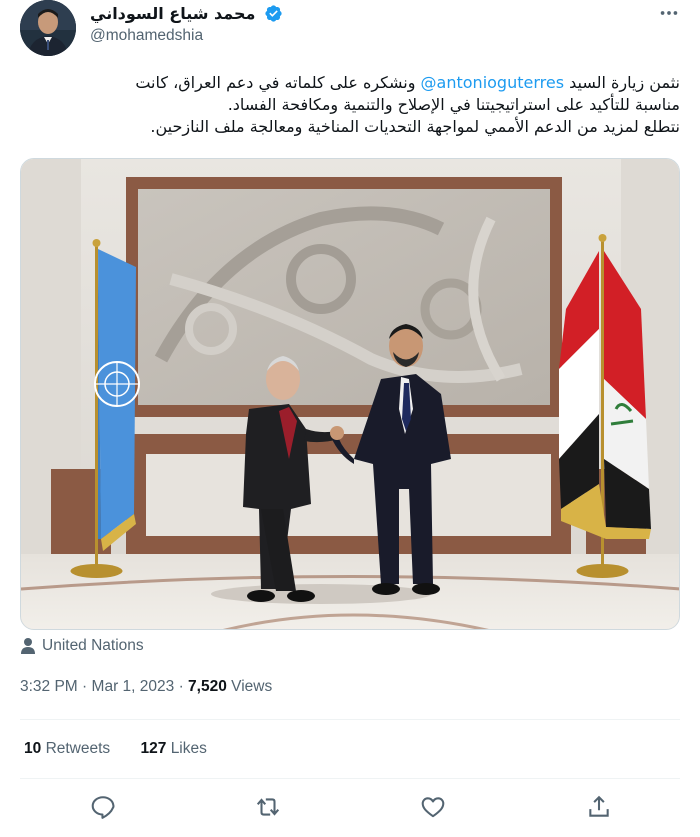 The width and height of the screenshot is (700, 837). Describe the element at coordinates (433, 807) in the screenshot. I see `like-icon` at that location.